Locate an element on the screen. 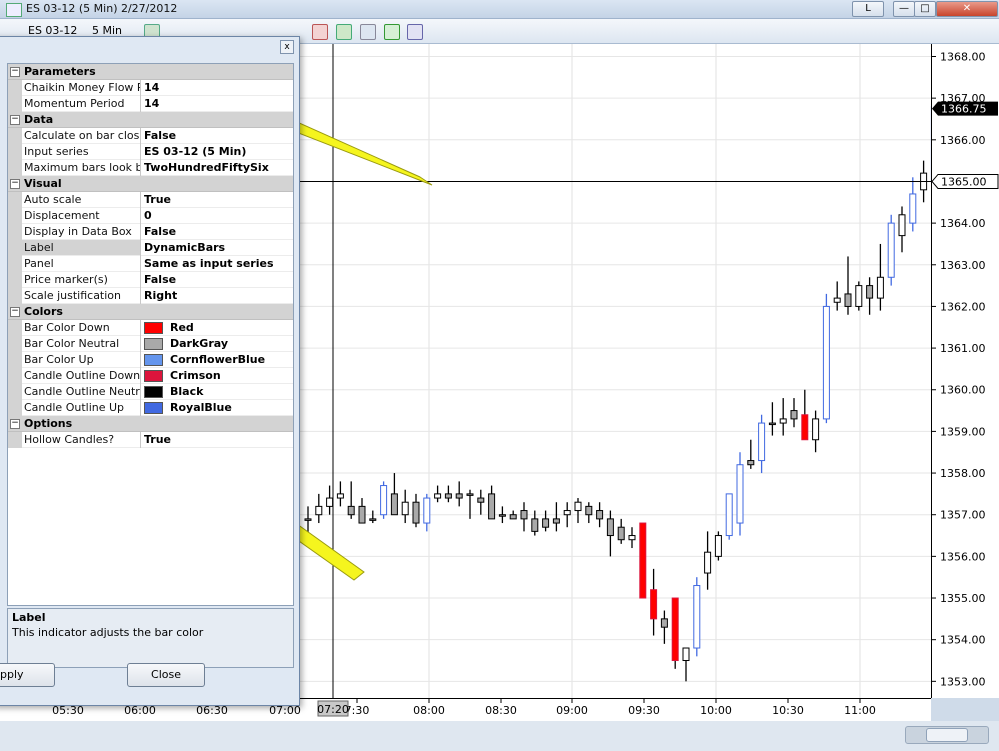 This screenshot has width=999, height=751. property-row: Input series ES 03-12 (5 Min) is located at coordinates (150, 152).